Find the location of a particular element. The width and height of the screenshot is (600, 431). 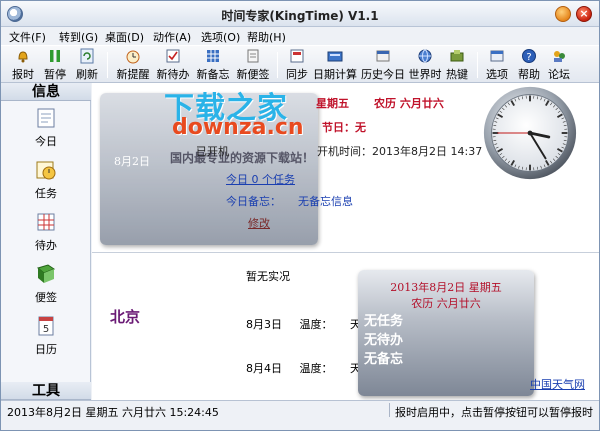

popup-list: 无任务 无待办 无备忘 is located at coordinates (383, 340).